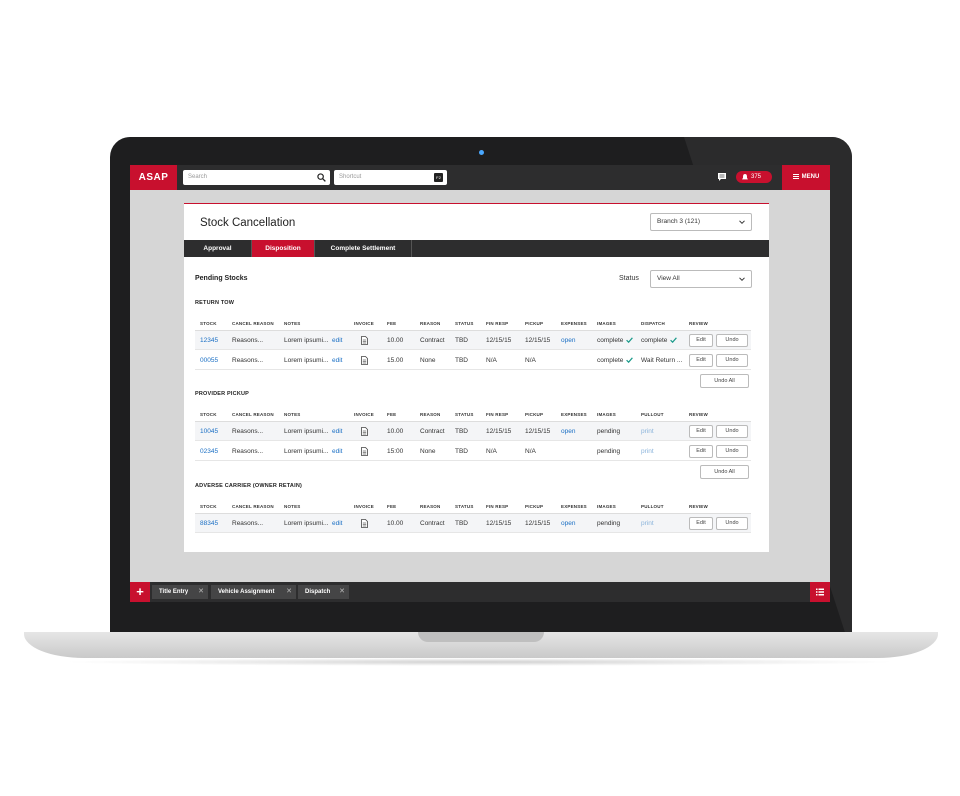  I want to click on fin-resp: 12/15/15, so click(499, 340).